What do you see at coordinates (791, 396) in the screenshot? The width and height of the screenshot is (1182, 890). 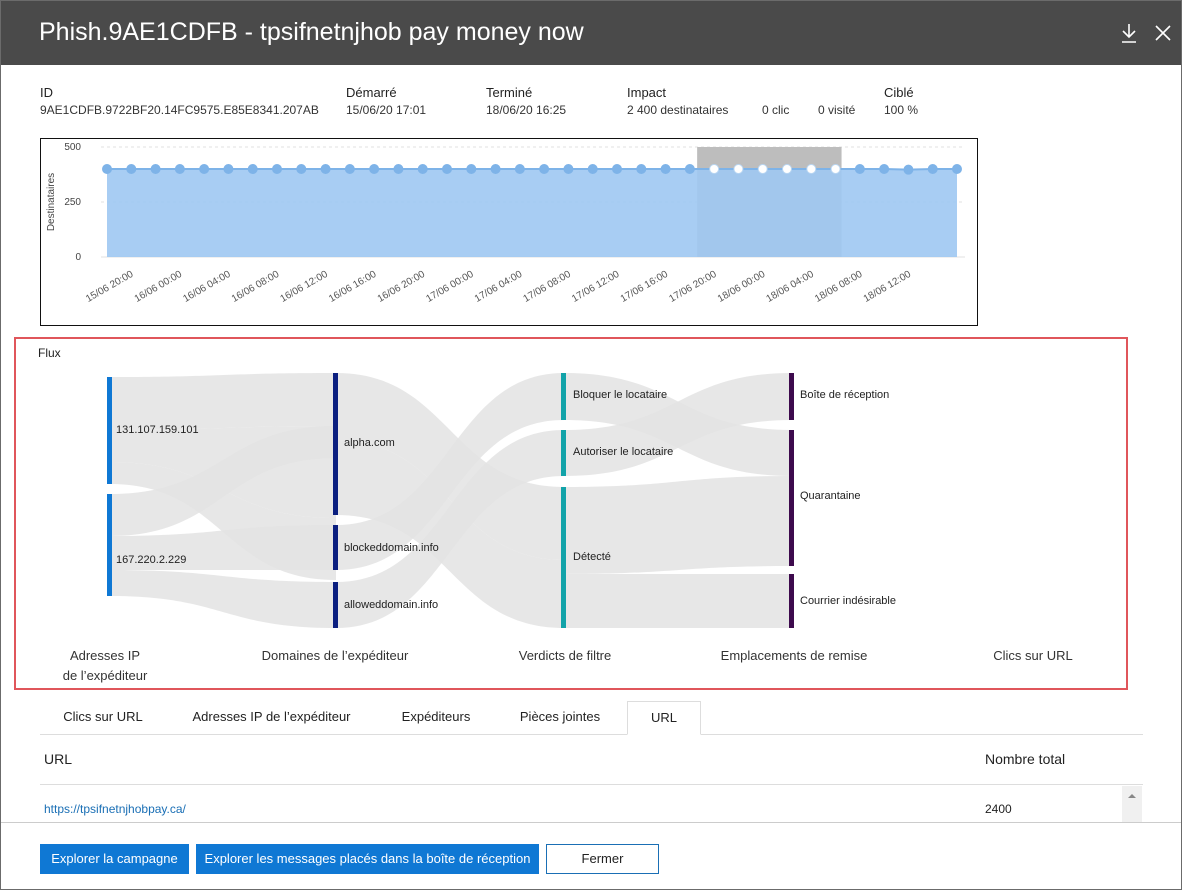 I see `node-l1` at bounding box center [791, 396].